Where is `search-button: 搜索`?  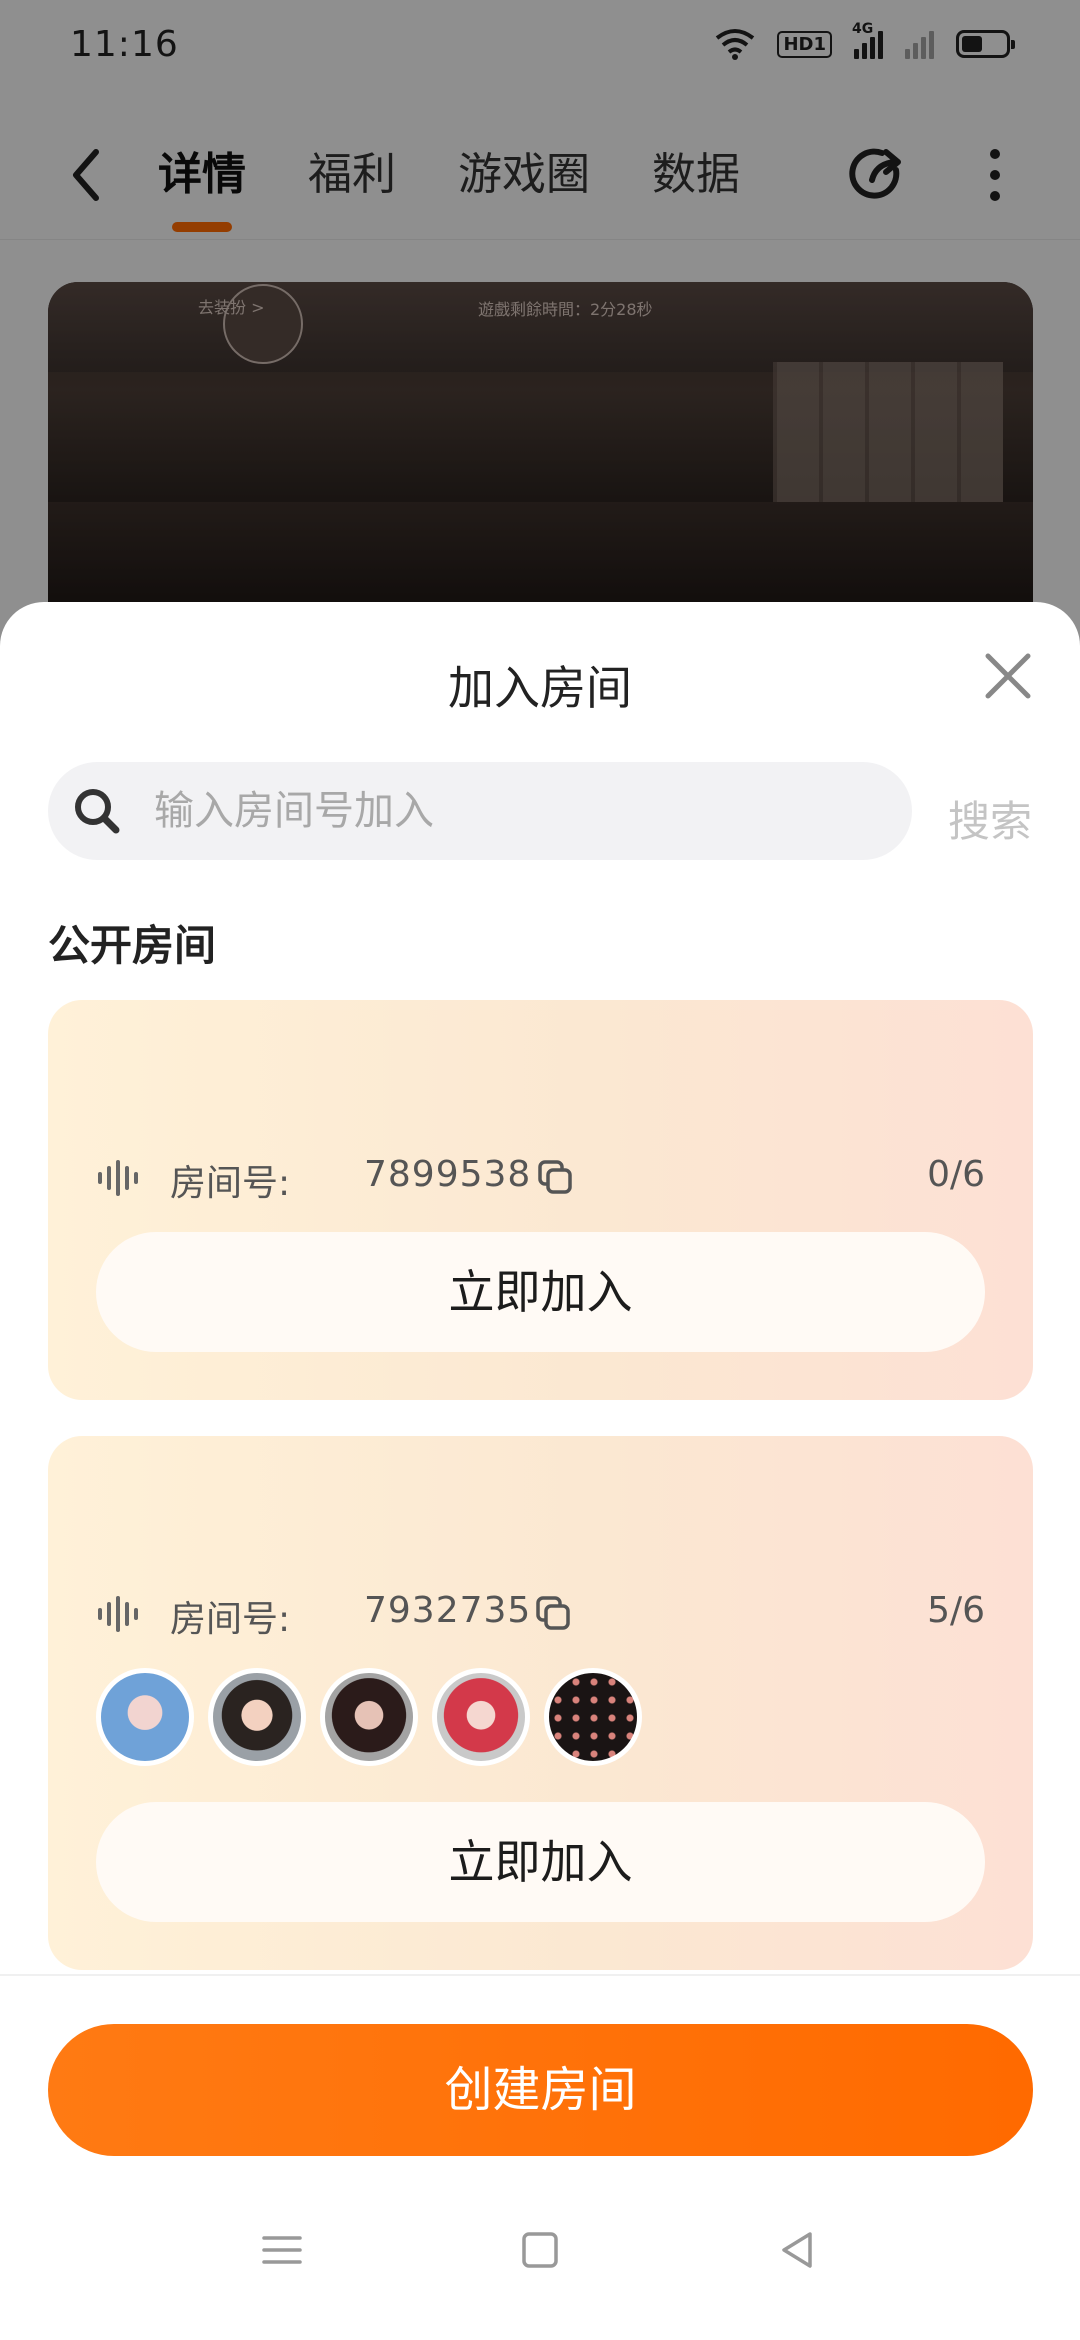
search-button: 搜索 is located at coordinates (990, 818).